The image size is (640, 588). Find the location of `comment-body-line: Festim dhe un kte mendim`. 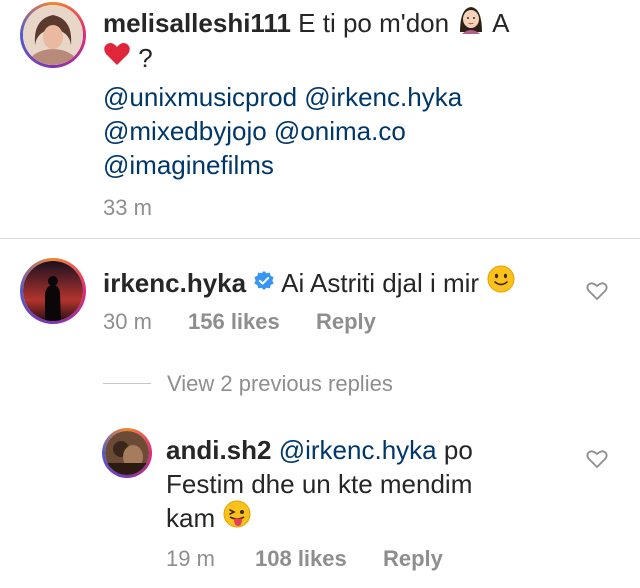

comment-body-line: Festim dhe un kte mendim is located at coordinates (319, 484).